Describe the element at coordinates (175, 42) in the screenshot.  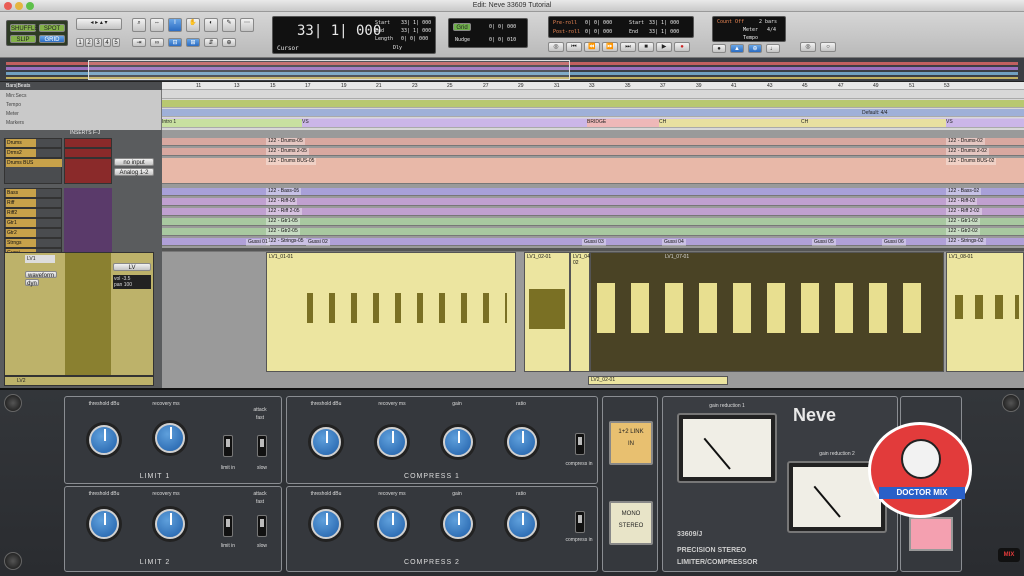
I see `link-timeline-icon: ⊟` at that location.